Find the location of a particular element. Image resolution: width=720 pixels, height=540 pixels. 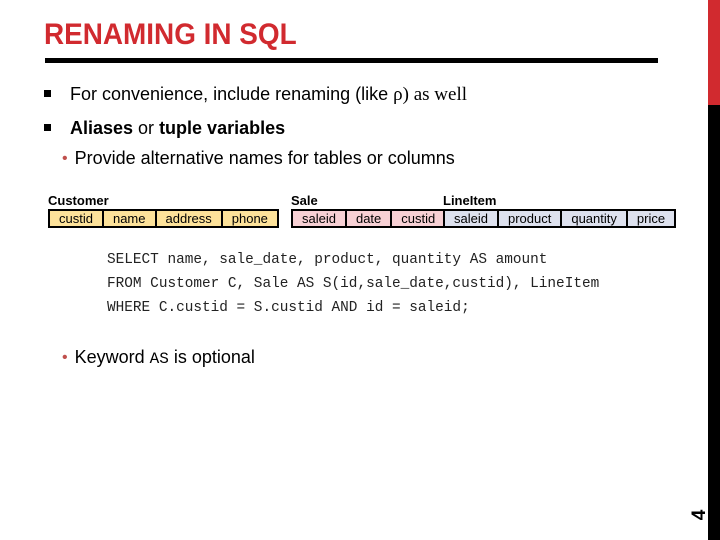

column-cell: product is located at coordinates (529, 218).